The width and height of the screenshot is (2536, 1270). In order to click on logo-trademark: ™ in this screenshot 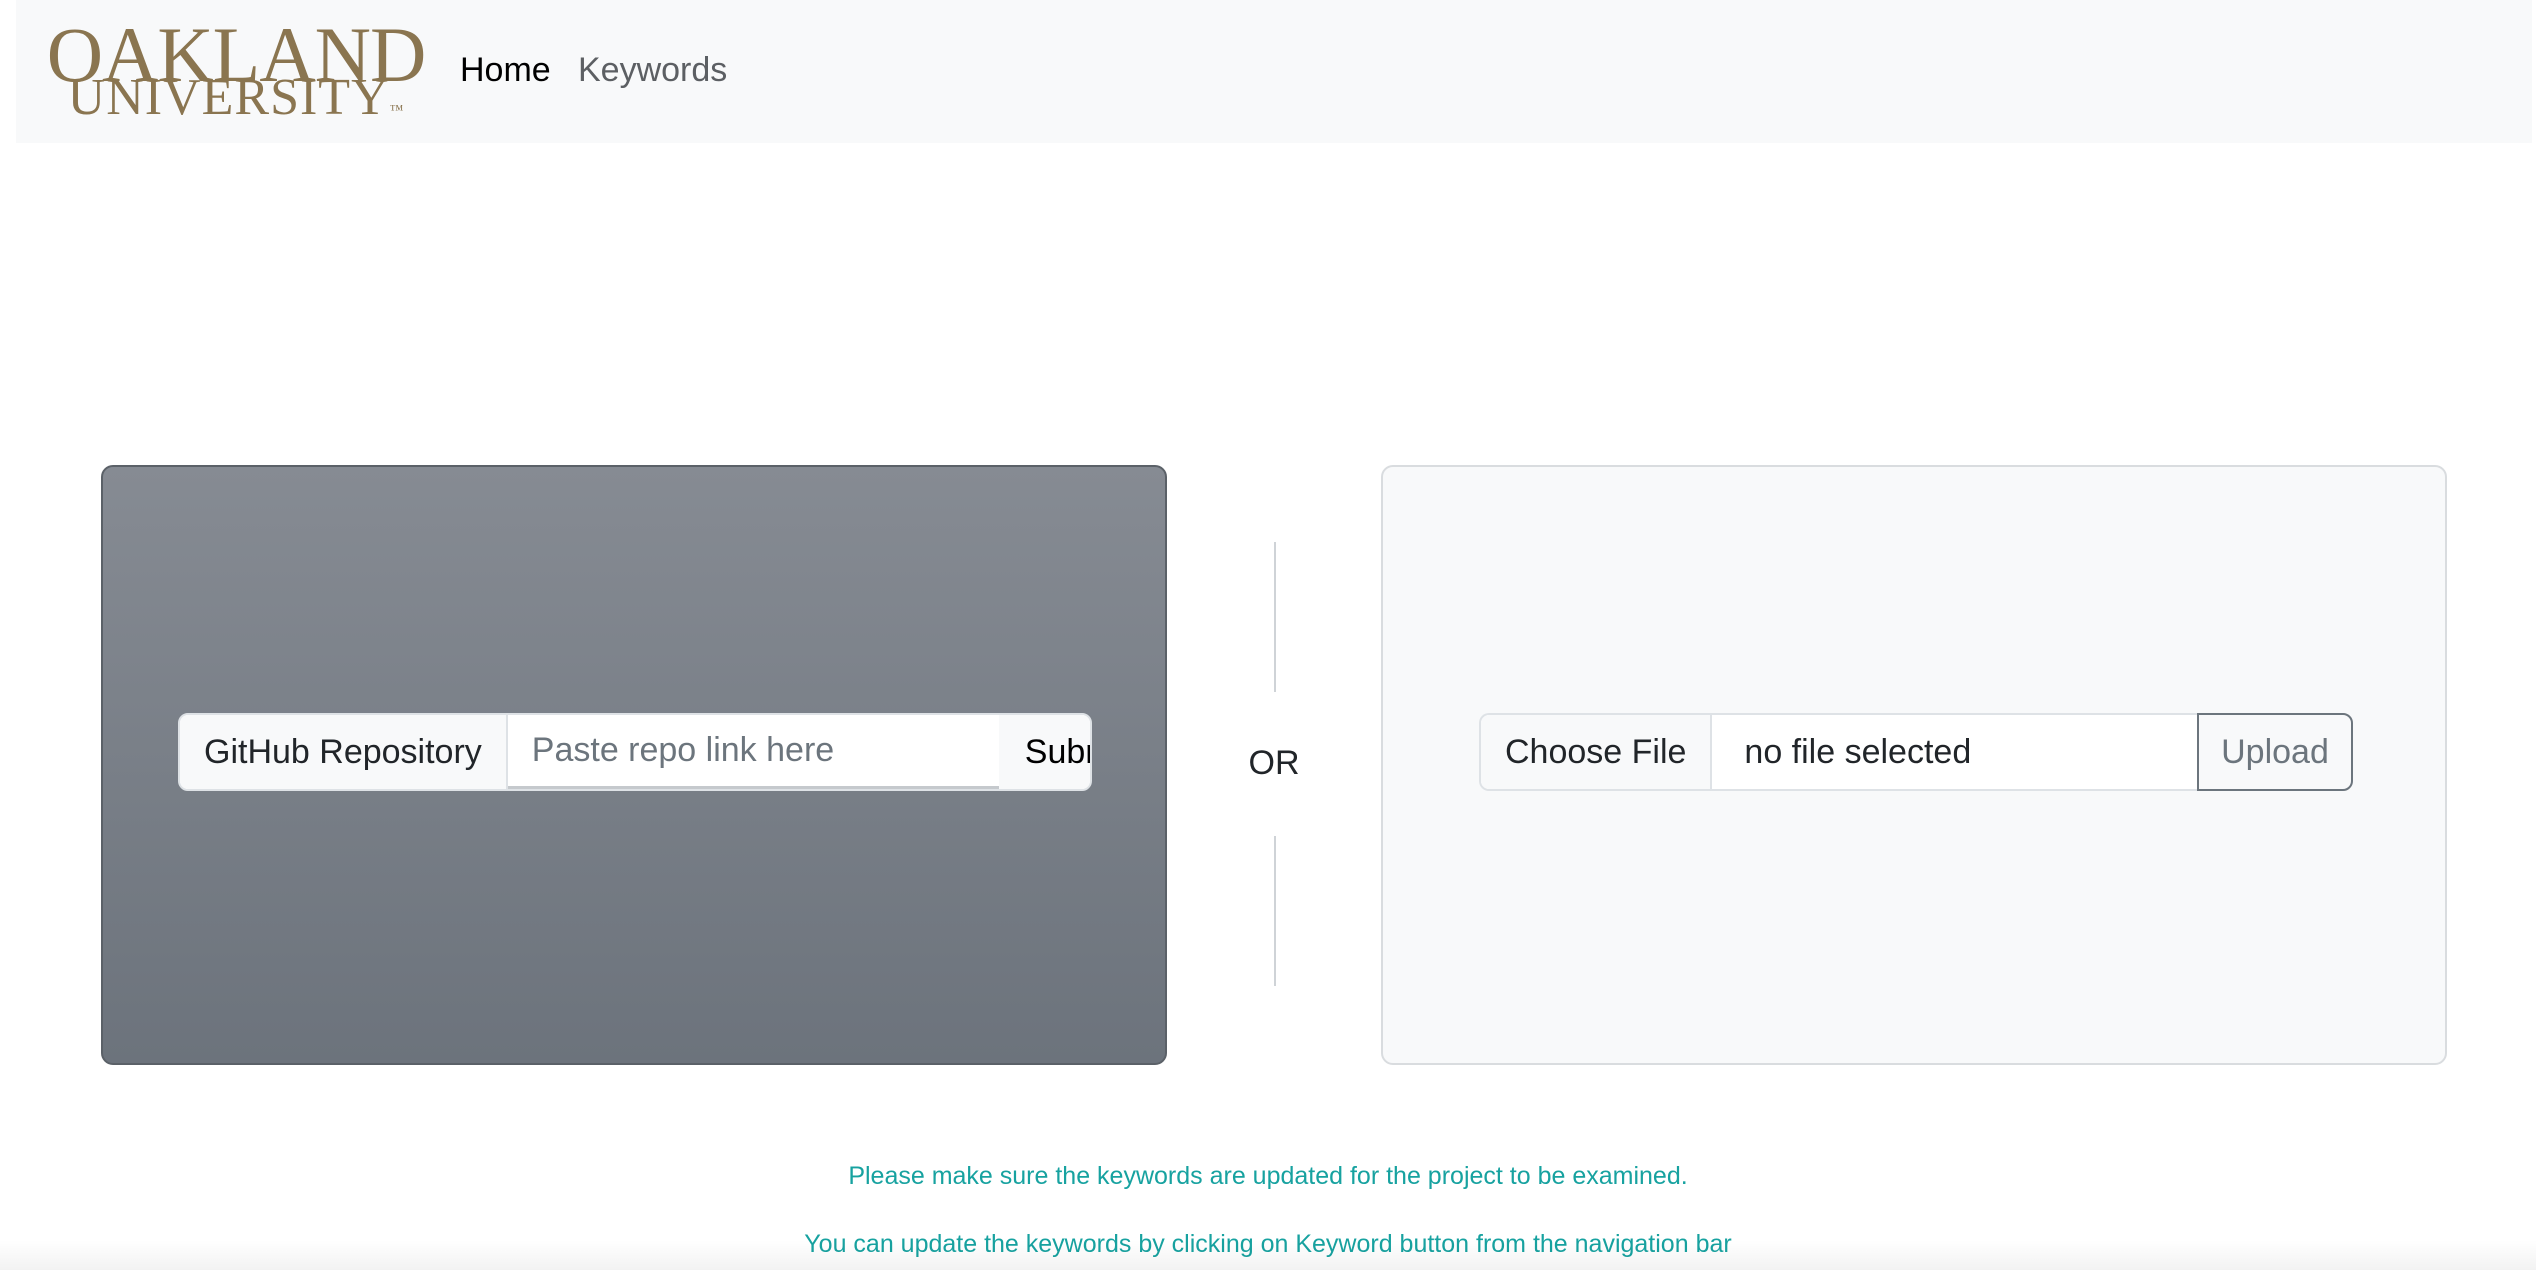, I will do `click(397, 110)`.